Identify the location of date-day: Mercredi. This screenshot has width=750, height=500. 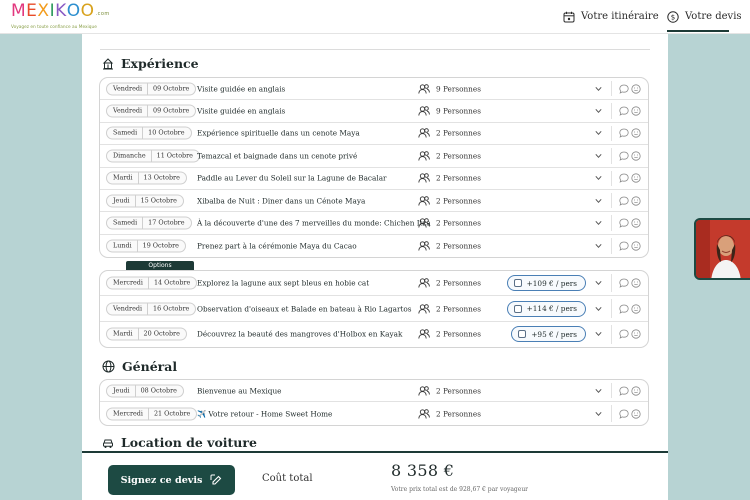
(128, 414).